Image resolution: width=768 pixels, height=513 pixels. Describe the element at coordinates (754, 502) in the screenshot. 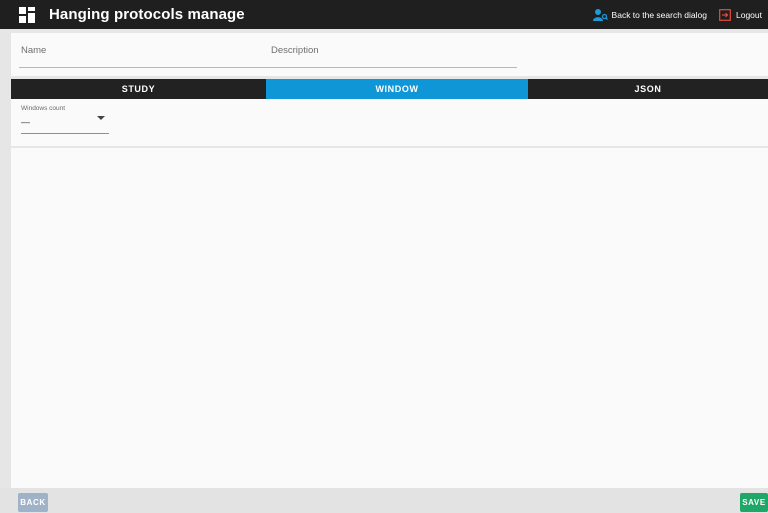

I see `save-button: SAVE` at that location.